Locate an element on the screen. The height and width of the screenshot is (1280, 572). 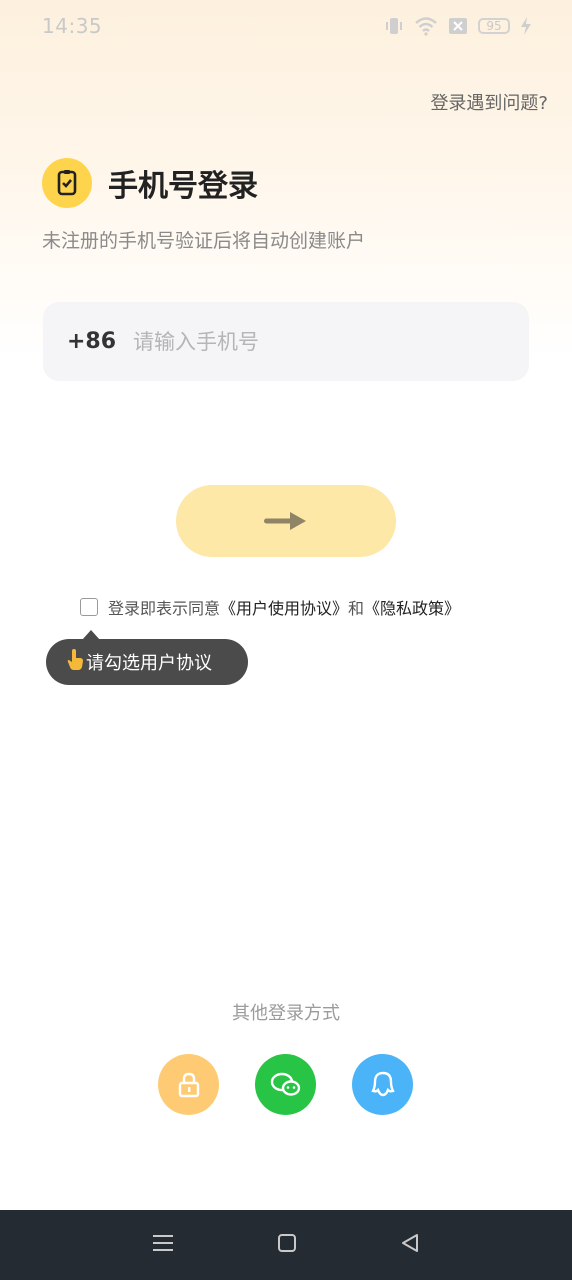
home-icon is located at coordinates (287, 1245).